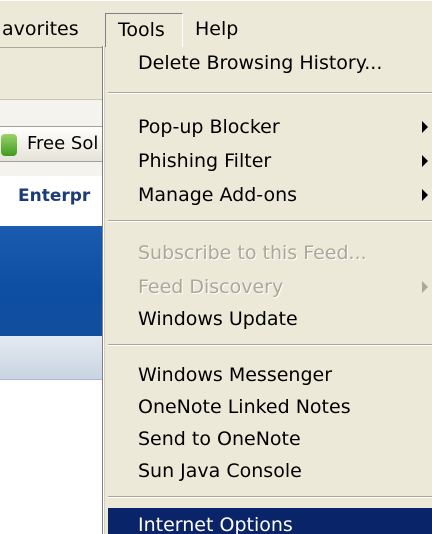  Describe the element at coordinates (63, 143) in the screenshot. I see `toolbar-link-label: Free Sol` at that location.